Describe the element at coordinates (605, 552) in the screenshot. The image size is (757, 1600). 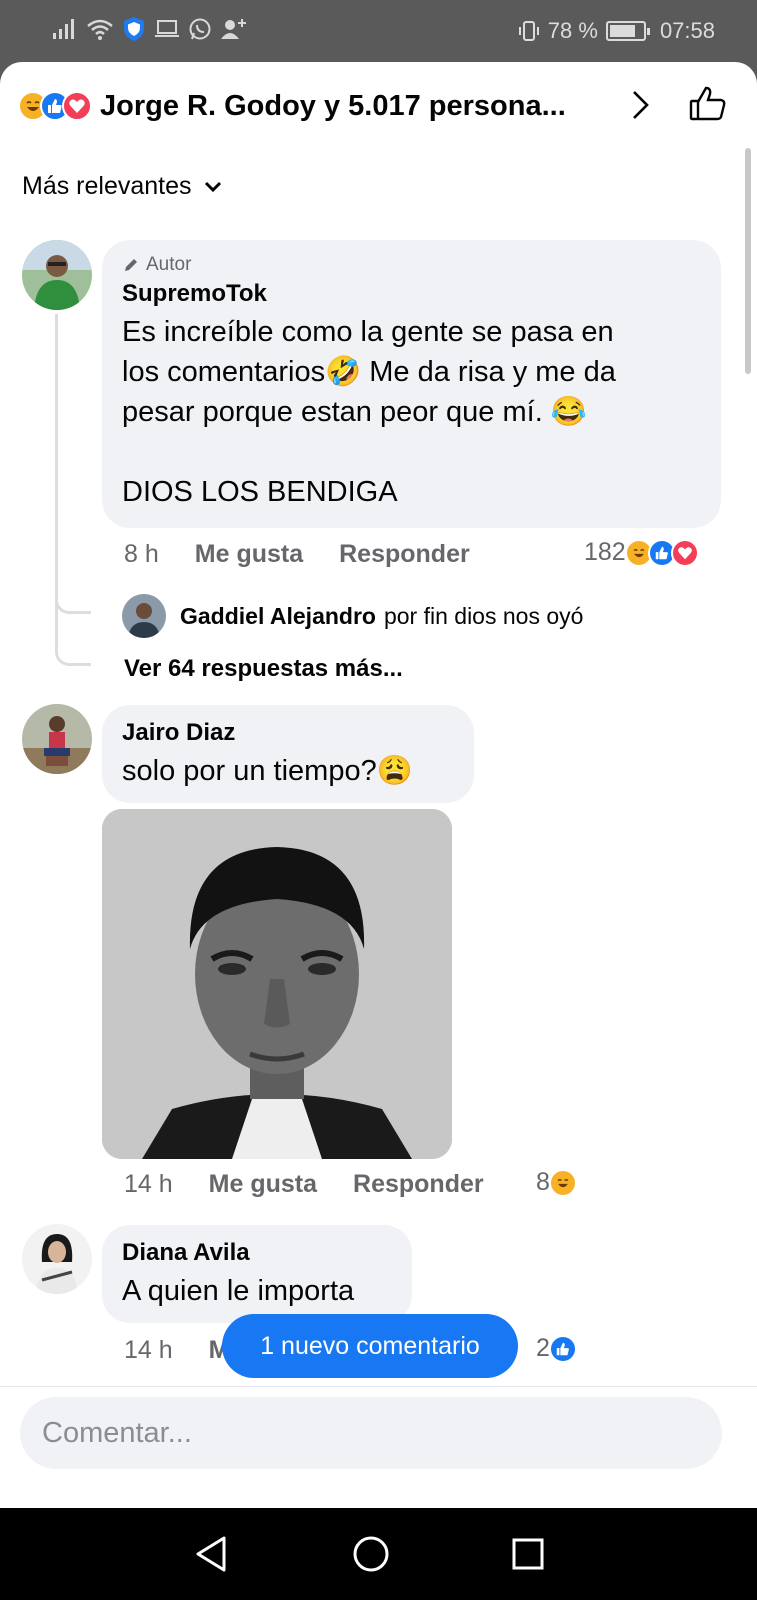
I see `reaction-count-number: 182` at that location.